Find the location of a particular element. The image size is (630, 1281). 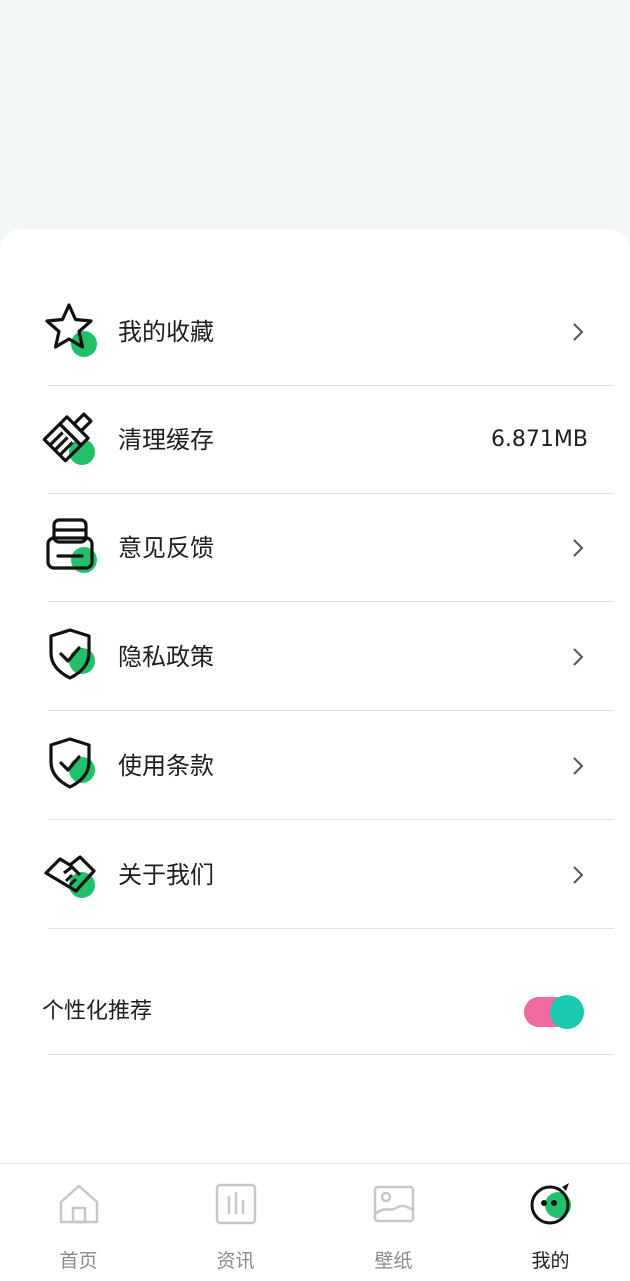

menu-item-label: 清理缓存 is located at coordinates (166, 440).